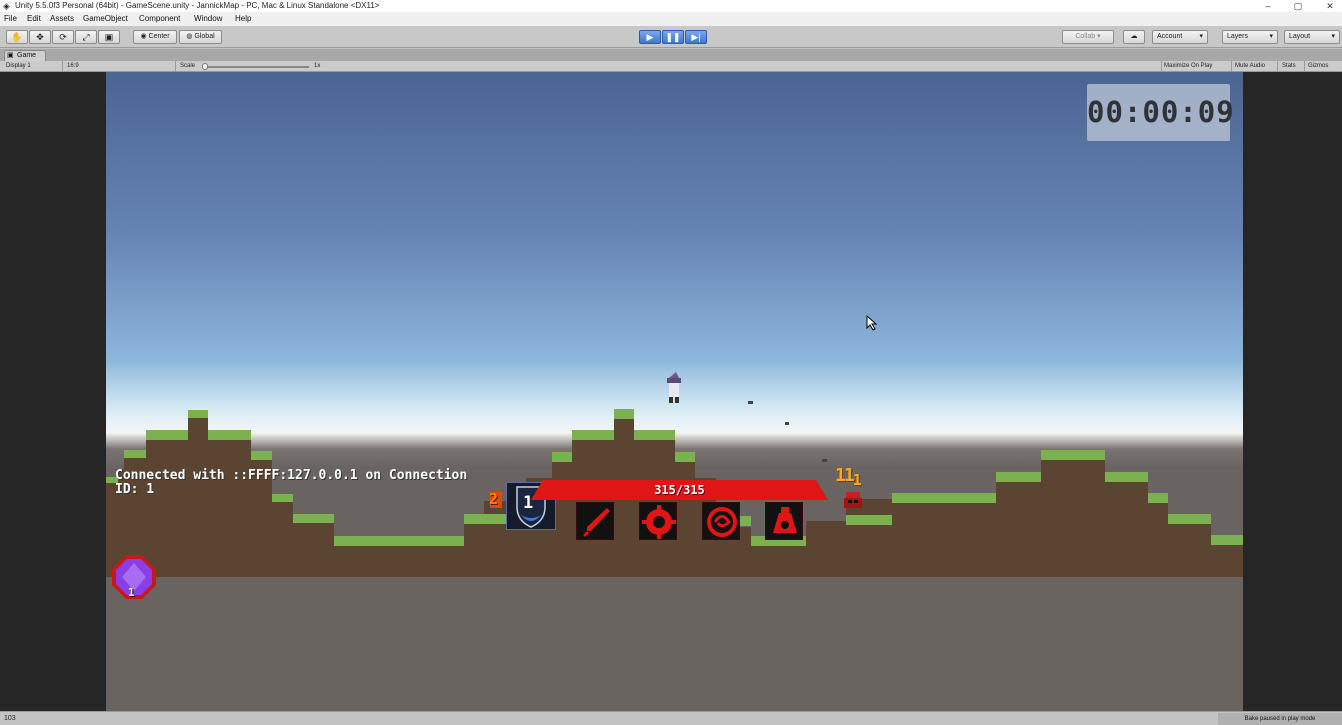  What do you see at coordinates (1289, 66) in the screenshot?
I see `stats-toggle: Stats` at bounding box center [1289, 66].